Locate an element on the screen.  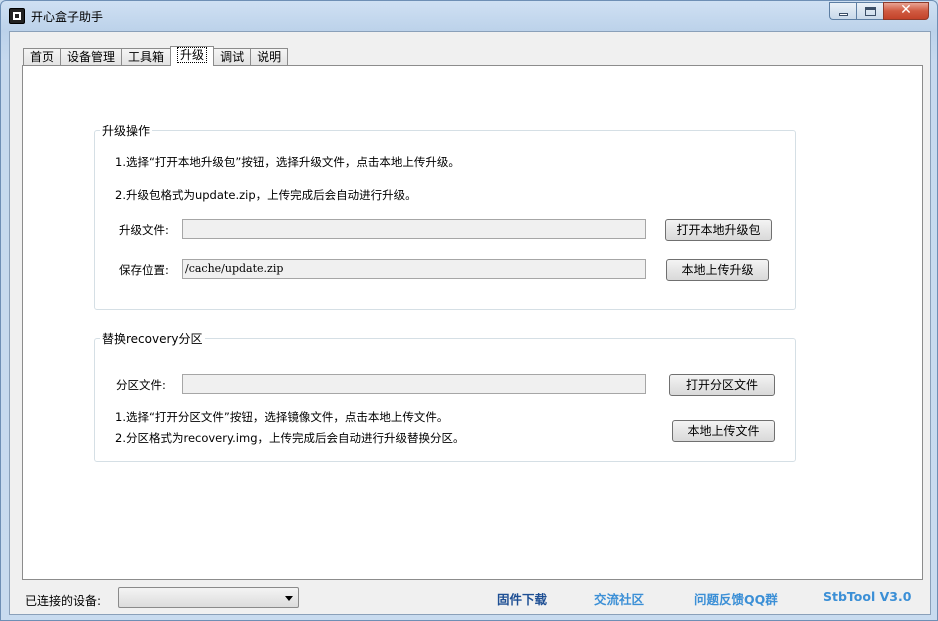
tab-help: 说明 is located at coordinates (269, 57).